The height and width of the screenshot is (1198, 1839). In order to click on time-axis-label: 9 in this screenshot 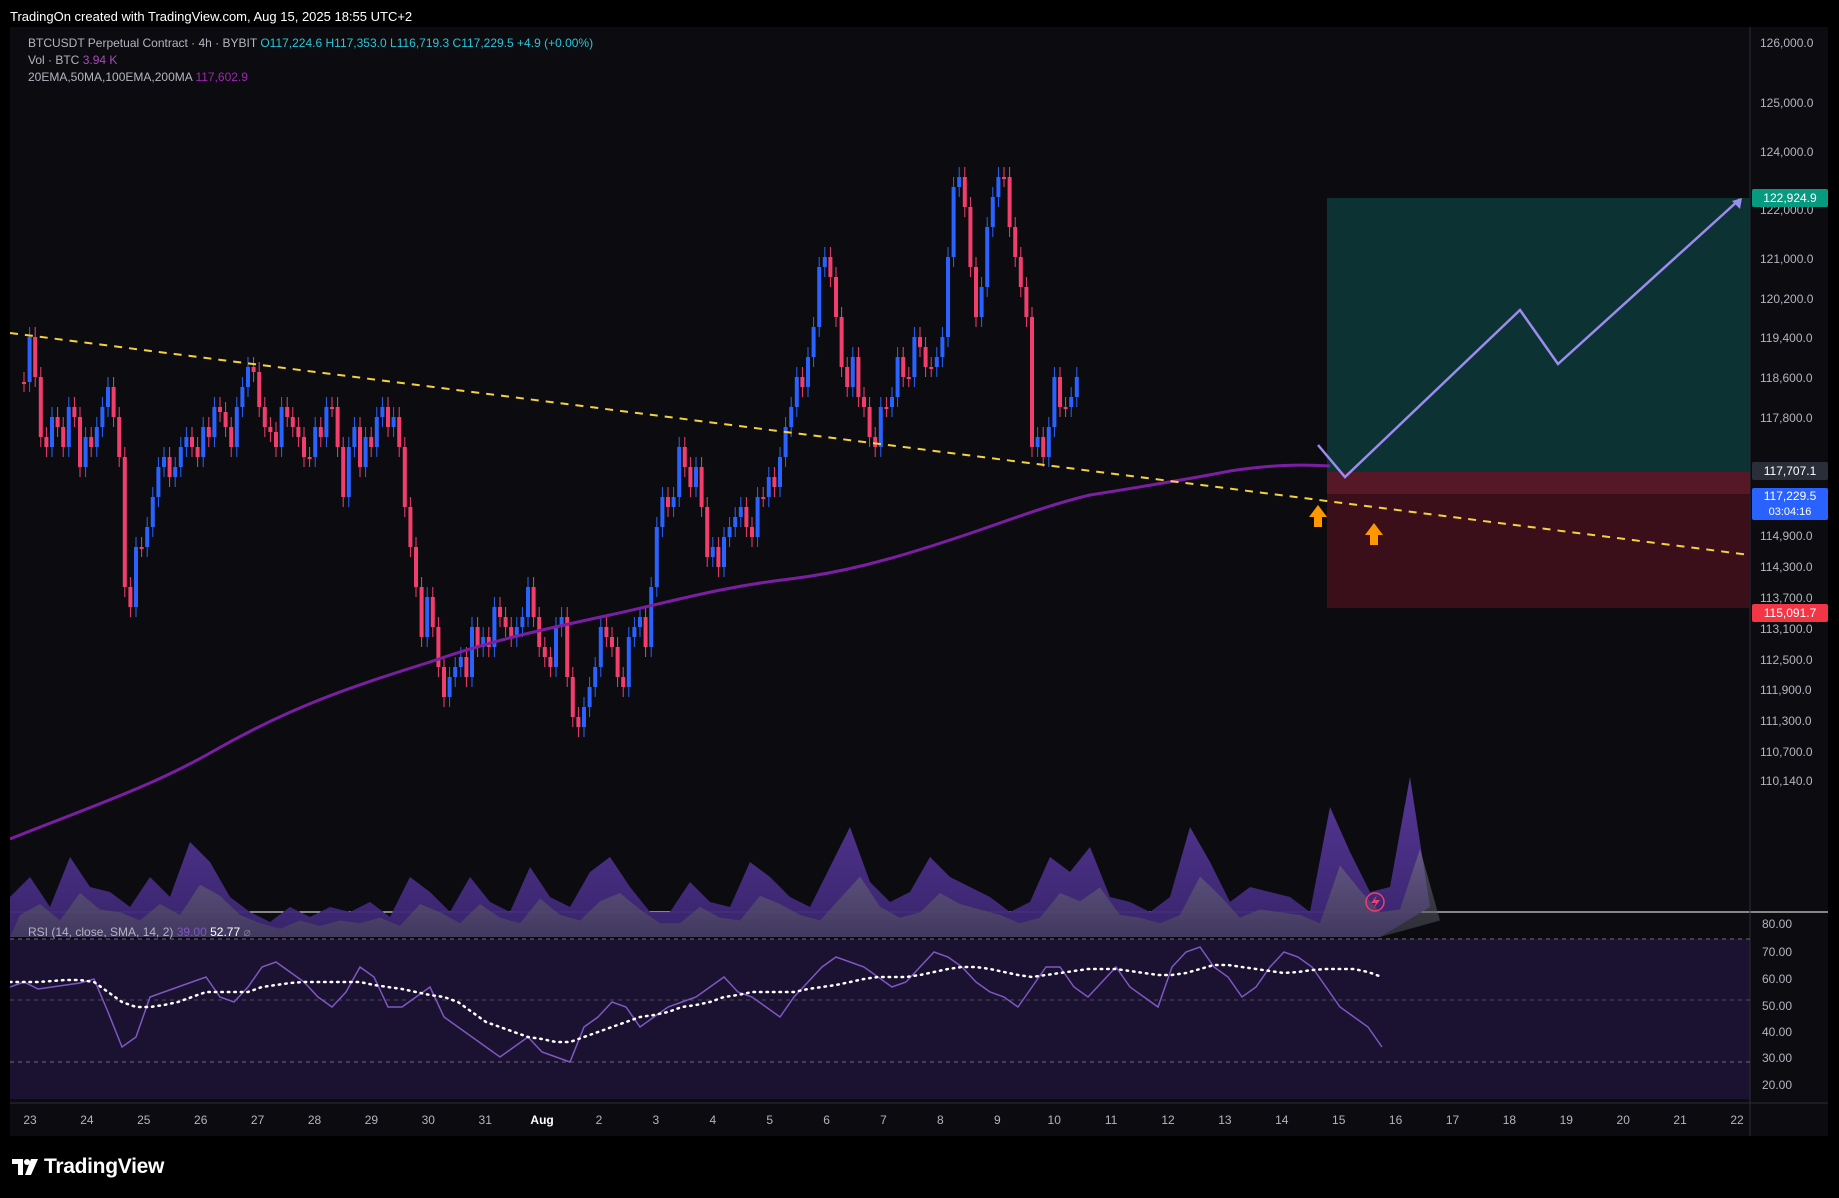, I will do `click(997, 1120)`.